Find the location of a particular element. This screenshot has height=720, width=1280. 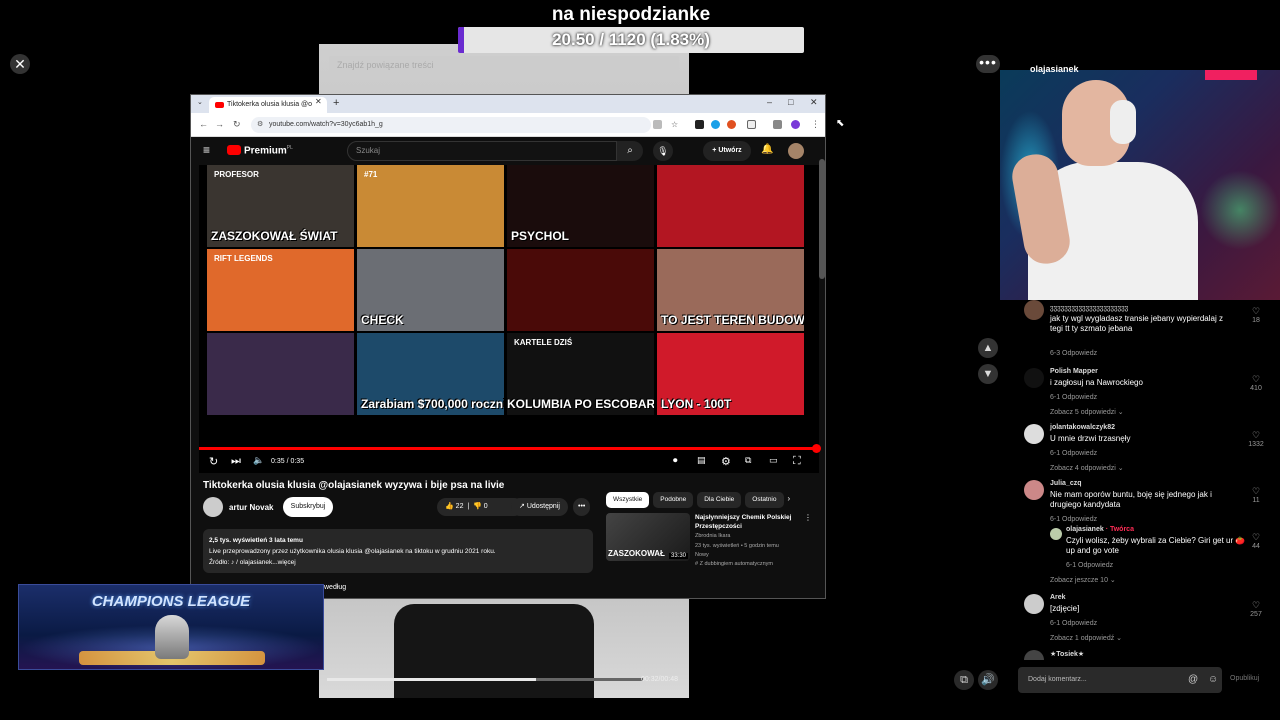

minimize-icon: – is located at coordinates (769, 102).